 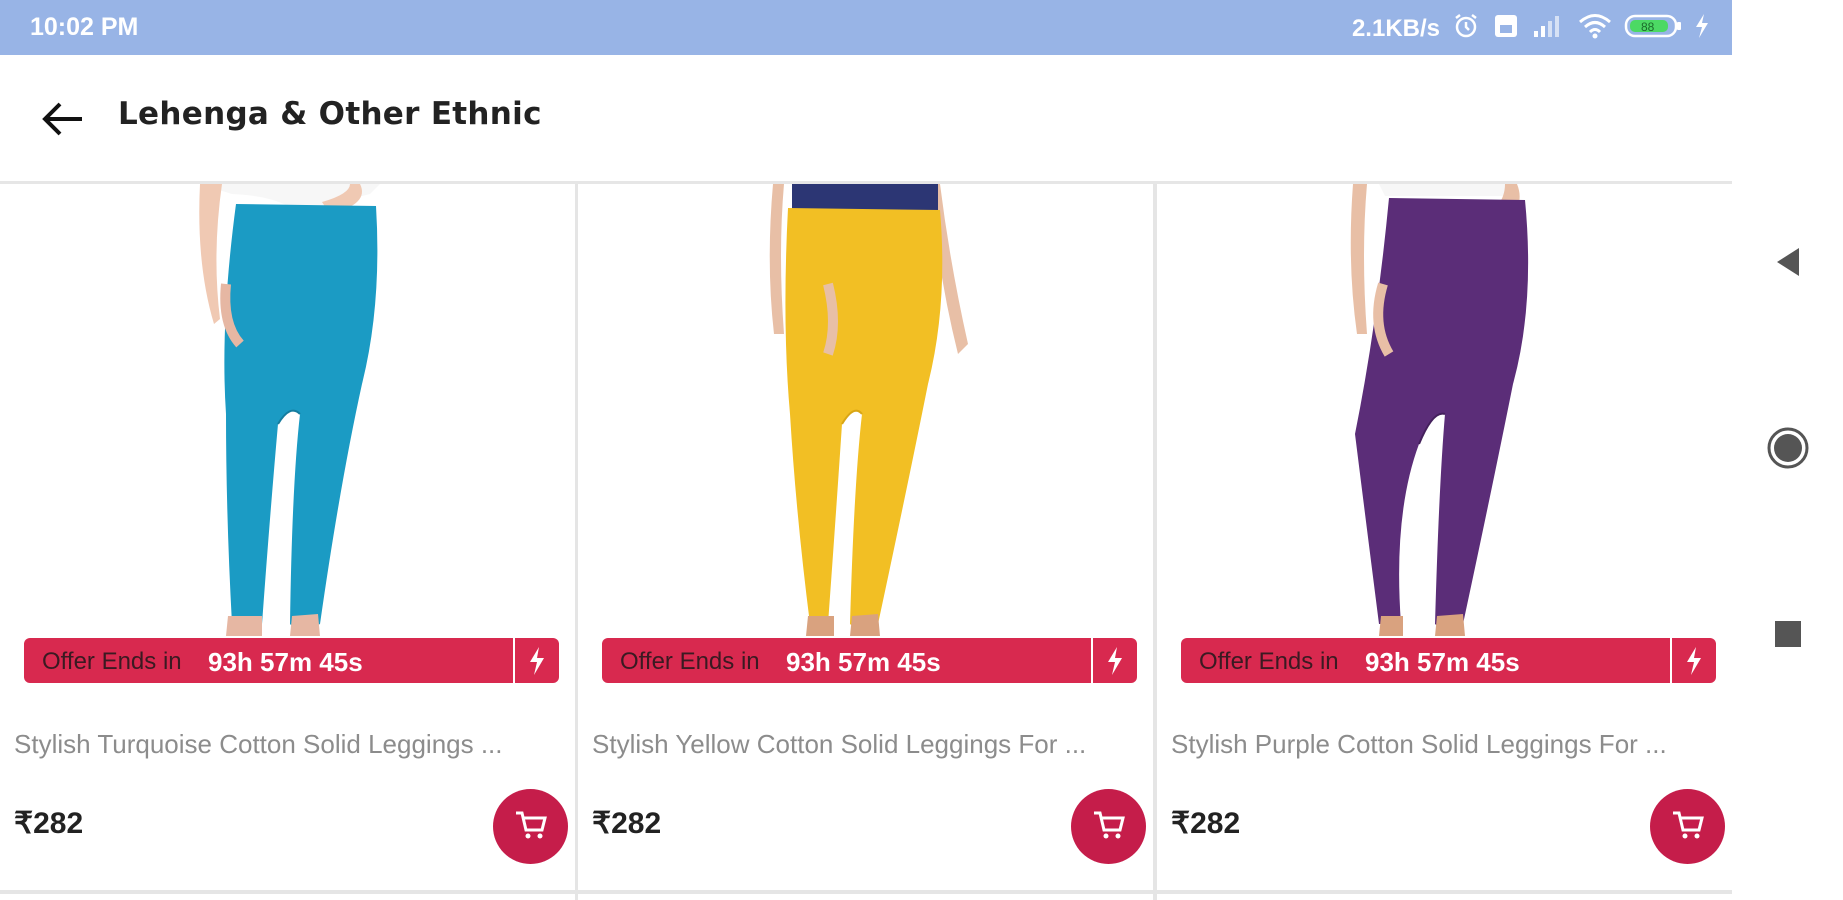 I want to click on nav-recents-button, so click(x=1787, y=636).